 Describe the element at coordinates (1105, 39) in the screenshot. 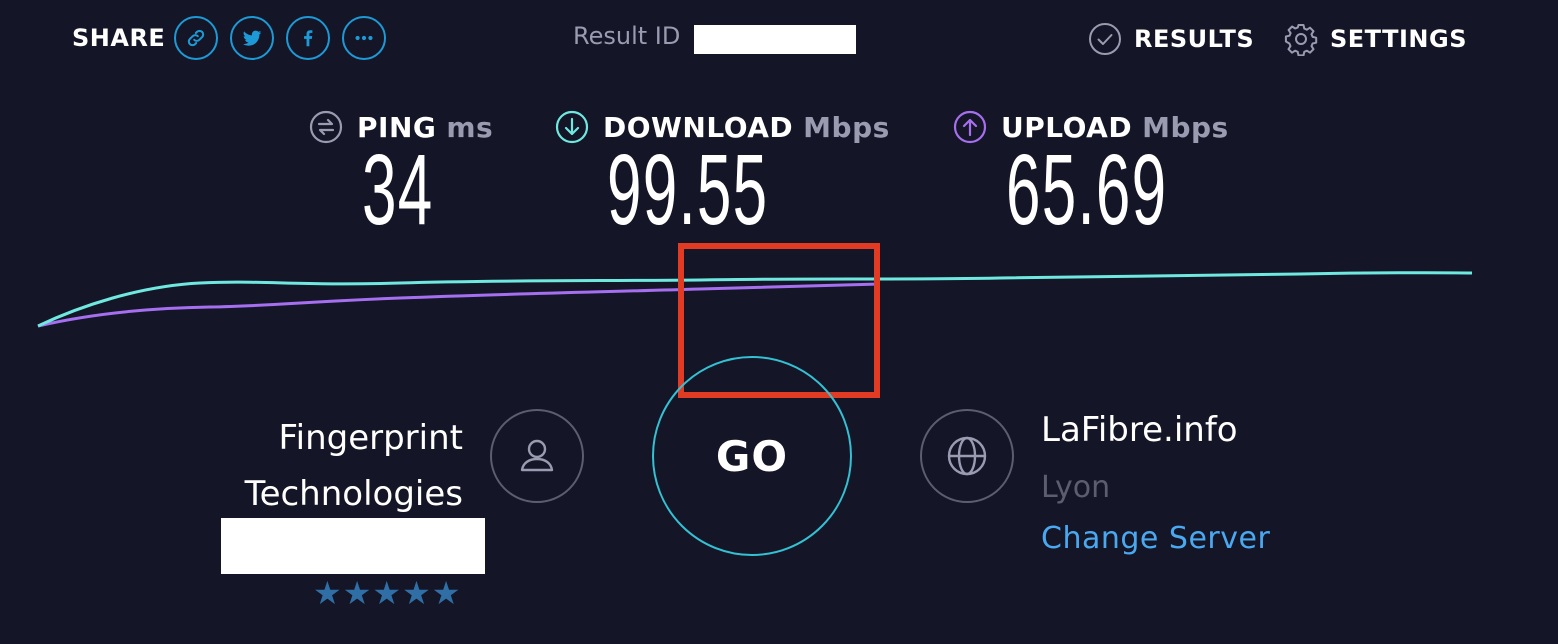

I see `check-circle-icon` at that location.